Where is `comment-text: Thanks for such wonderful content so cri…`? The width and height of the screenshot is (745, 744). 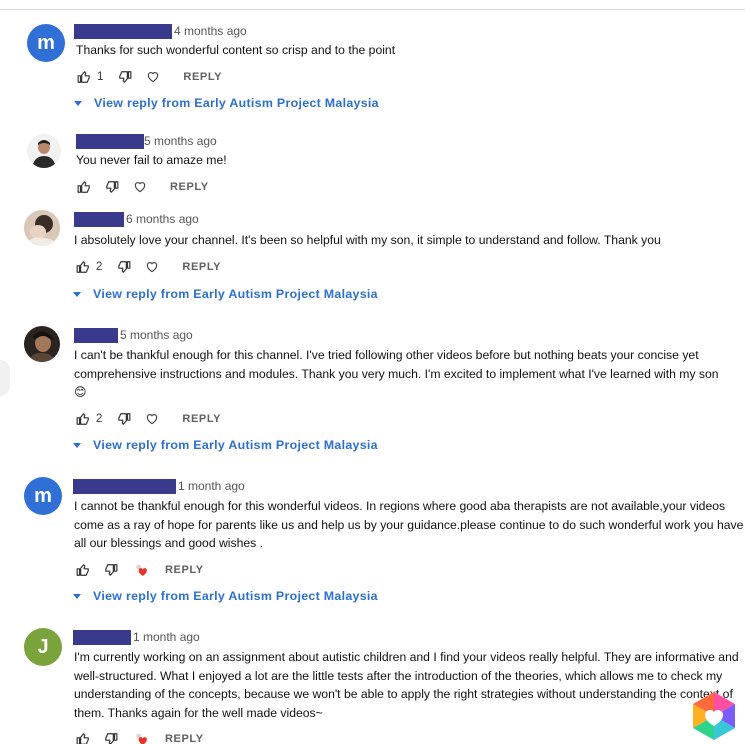 comment-text: Thanks for such wonderful content so cri… is located at coordinates (236, 50).